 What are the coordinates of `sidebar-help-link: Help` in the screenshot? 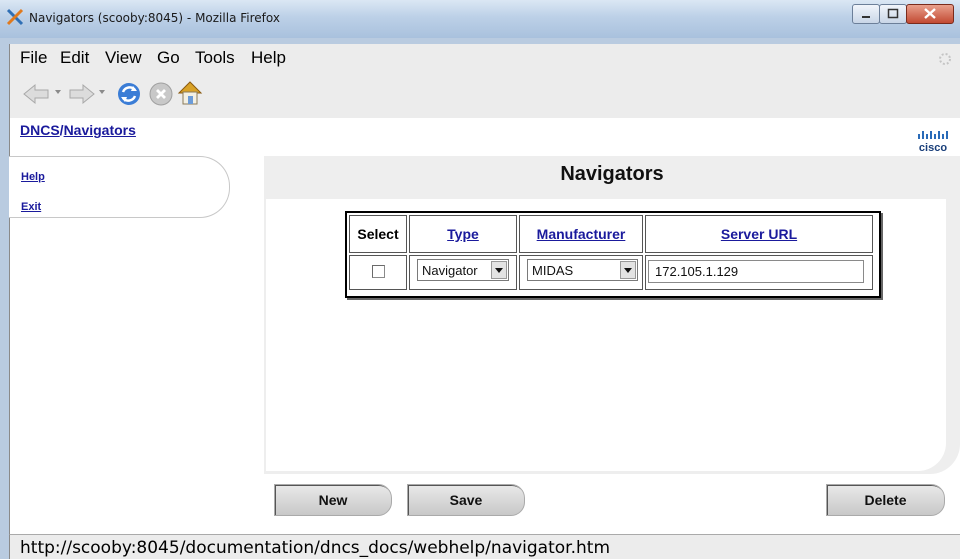 It's located at (33, 177).